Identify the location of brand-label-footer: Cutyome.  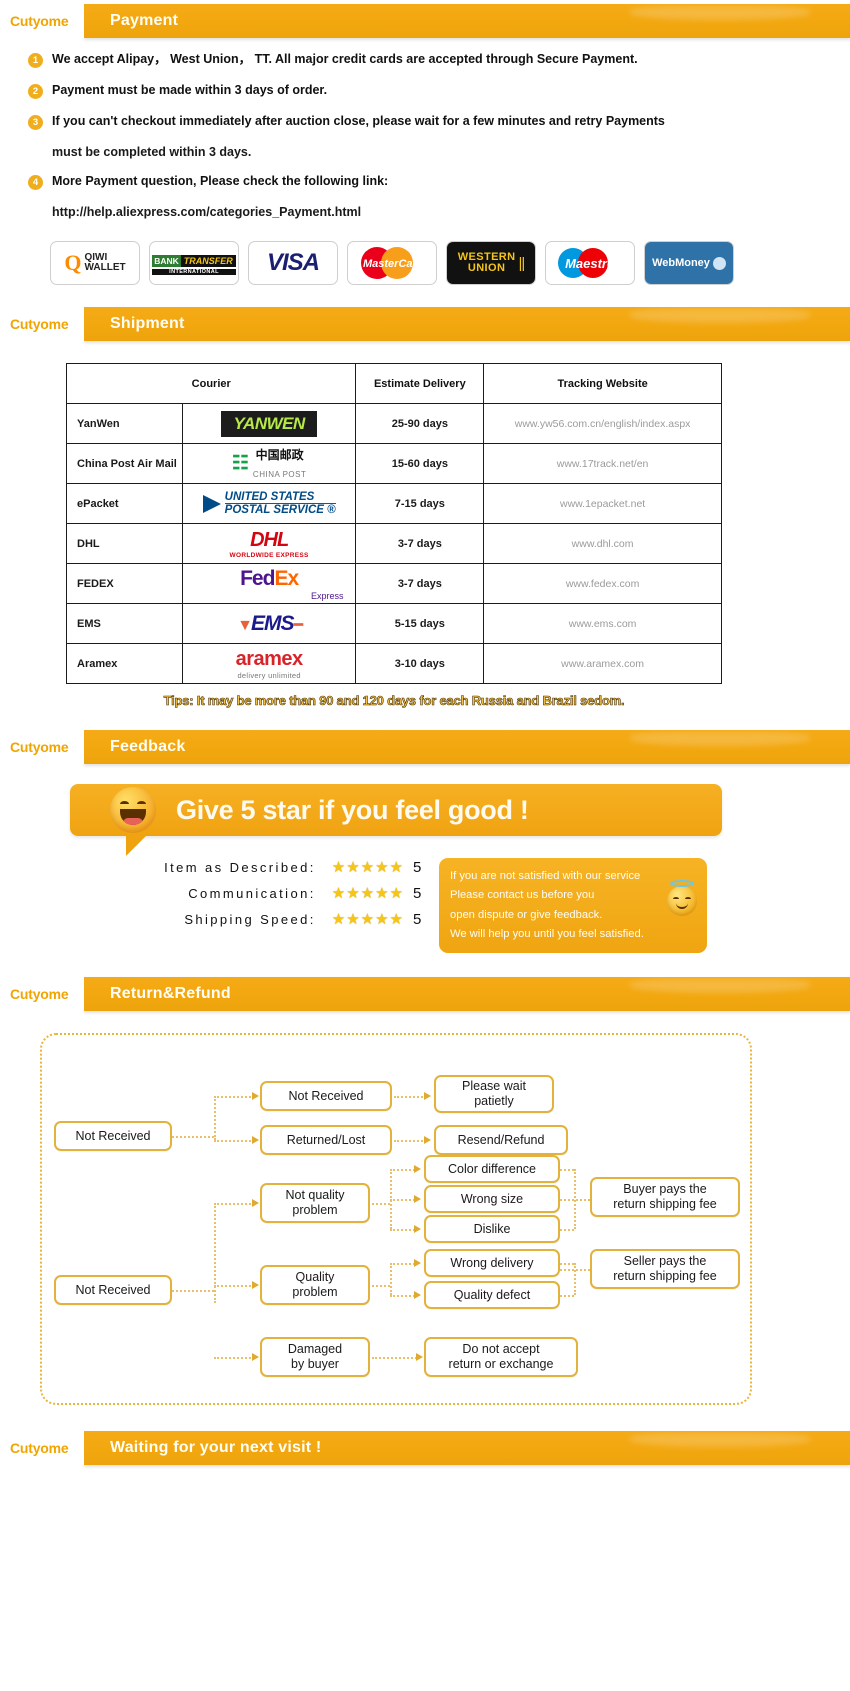
(42, 1448).